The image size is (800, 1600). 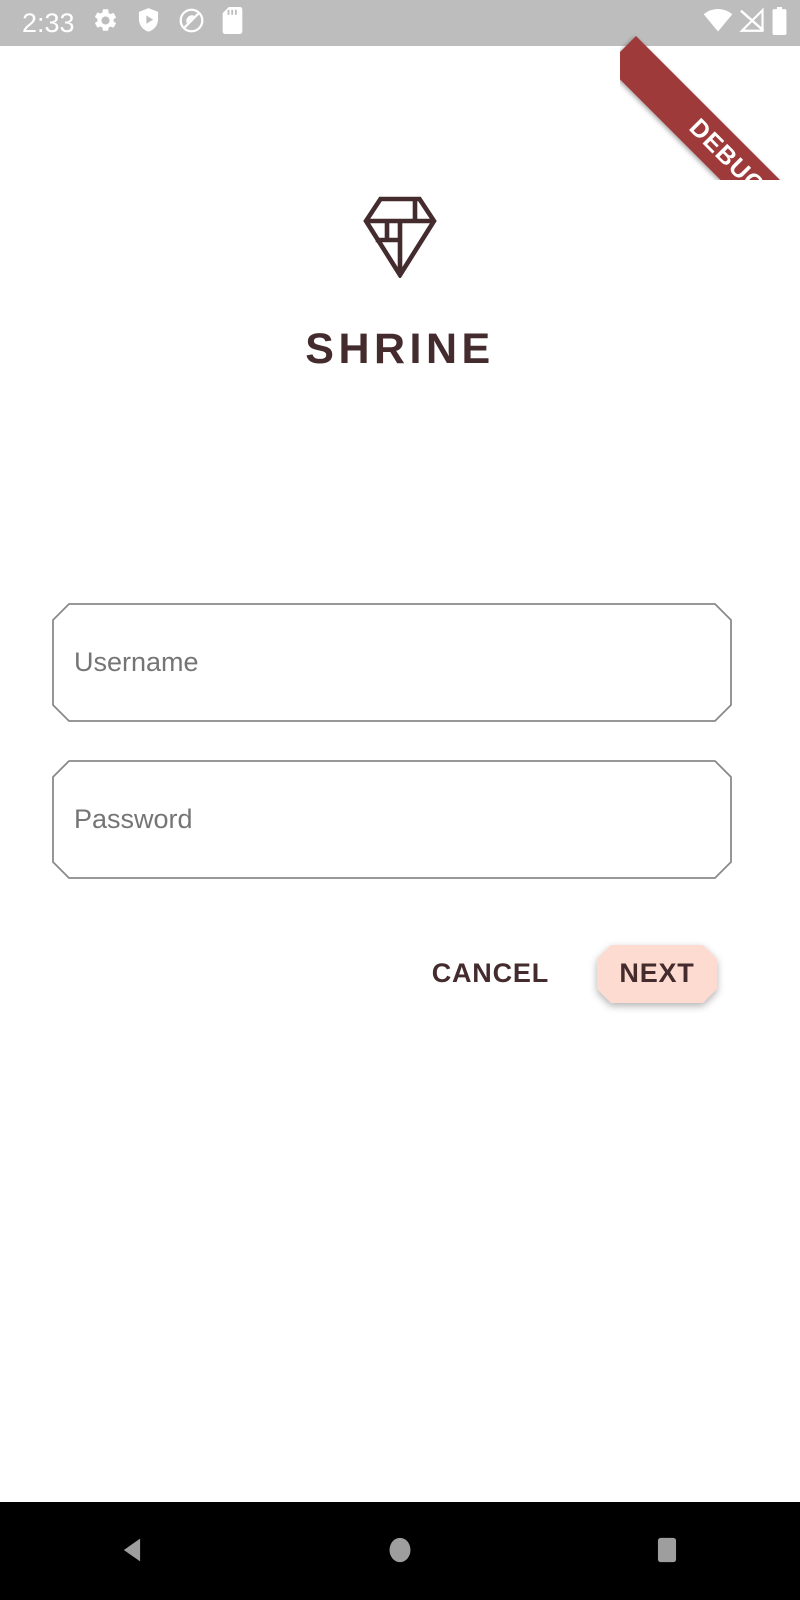 What do you see at coordinates (400, 349) in the screenshot?
I see `page-title: SHRINE` at bounding box center [400, 349].